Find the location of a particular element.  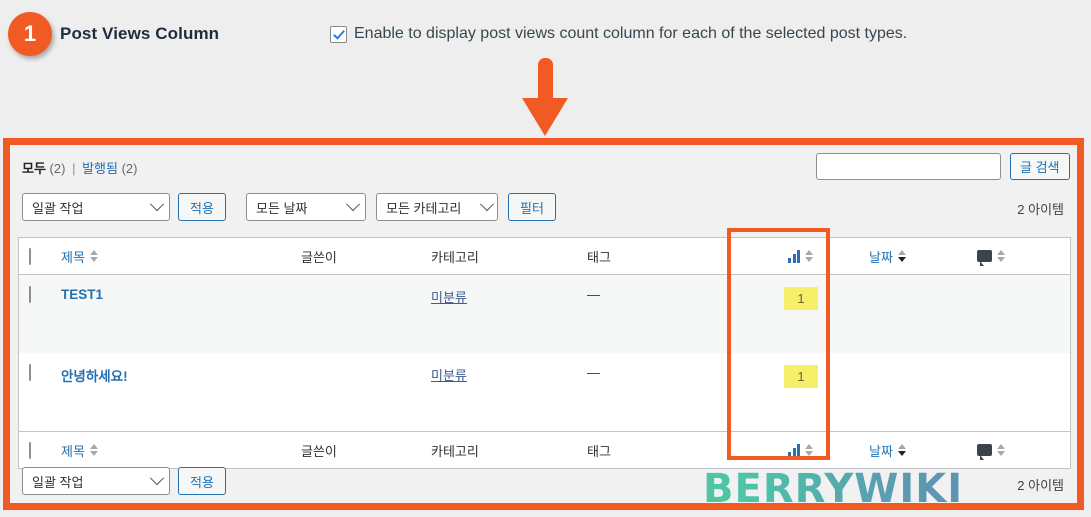

column-header-post-views is located at coordinates (801, 256).